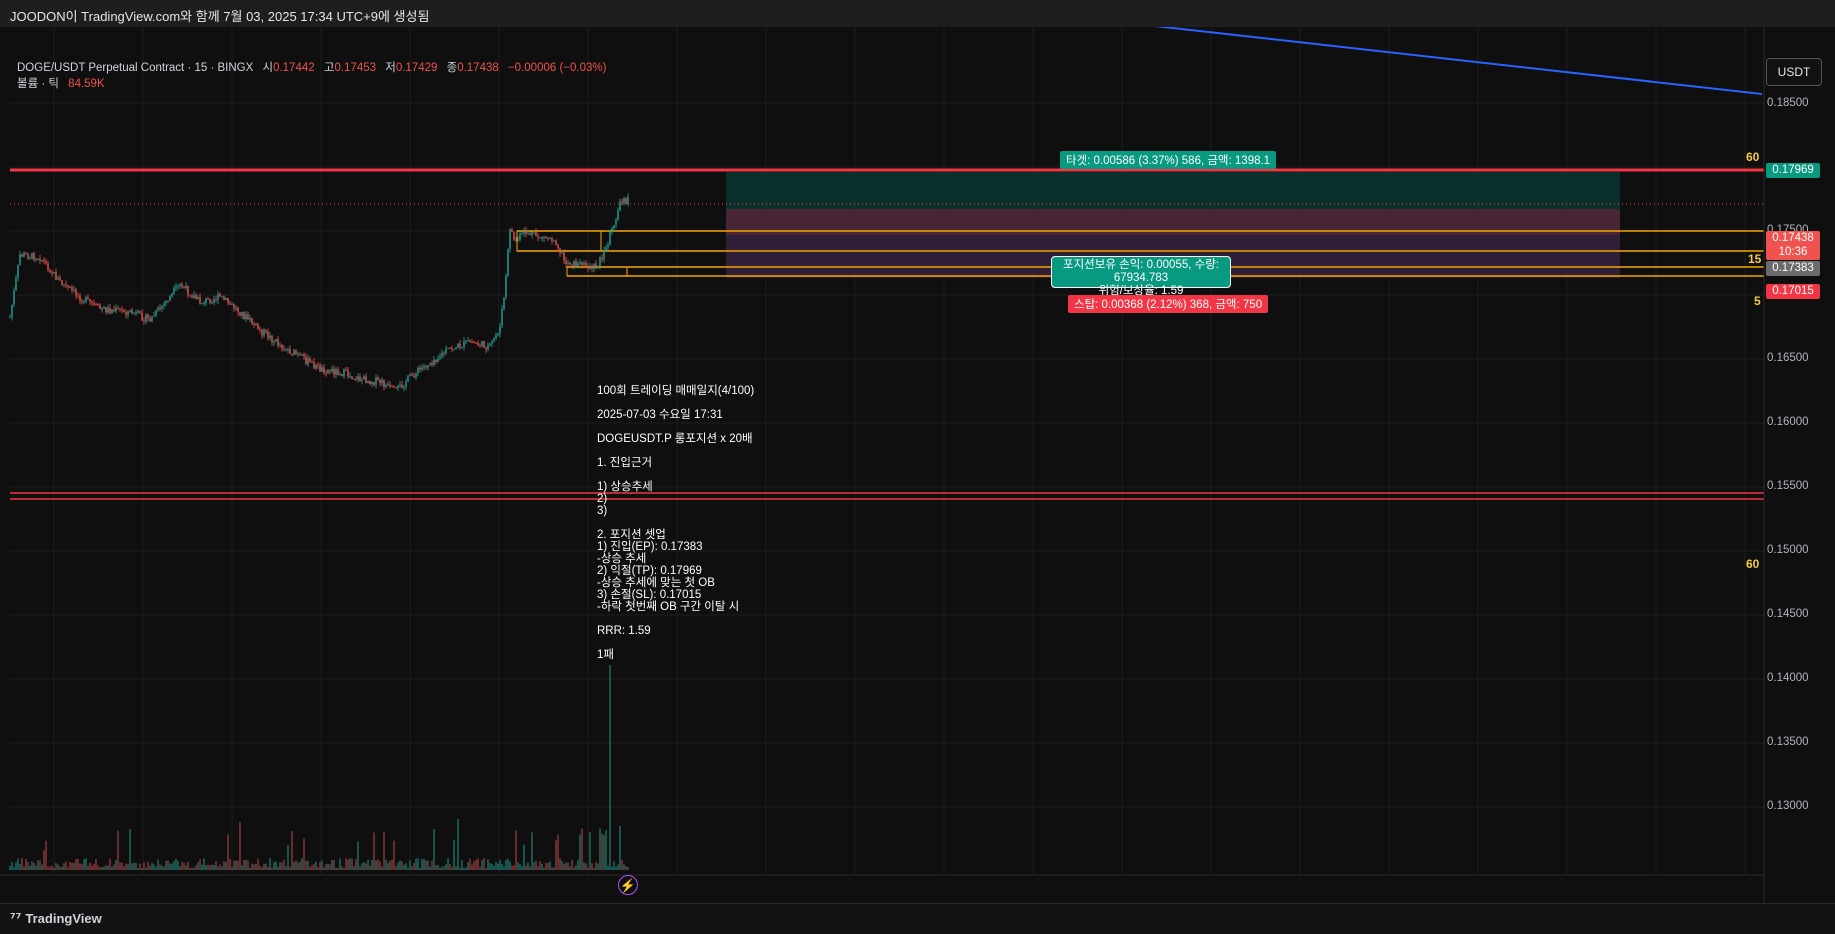 This screenshot has width=1835, height=934. I want to click on volume-label: 볼륨 · 틱, so click(38, 84).